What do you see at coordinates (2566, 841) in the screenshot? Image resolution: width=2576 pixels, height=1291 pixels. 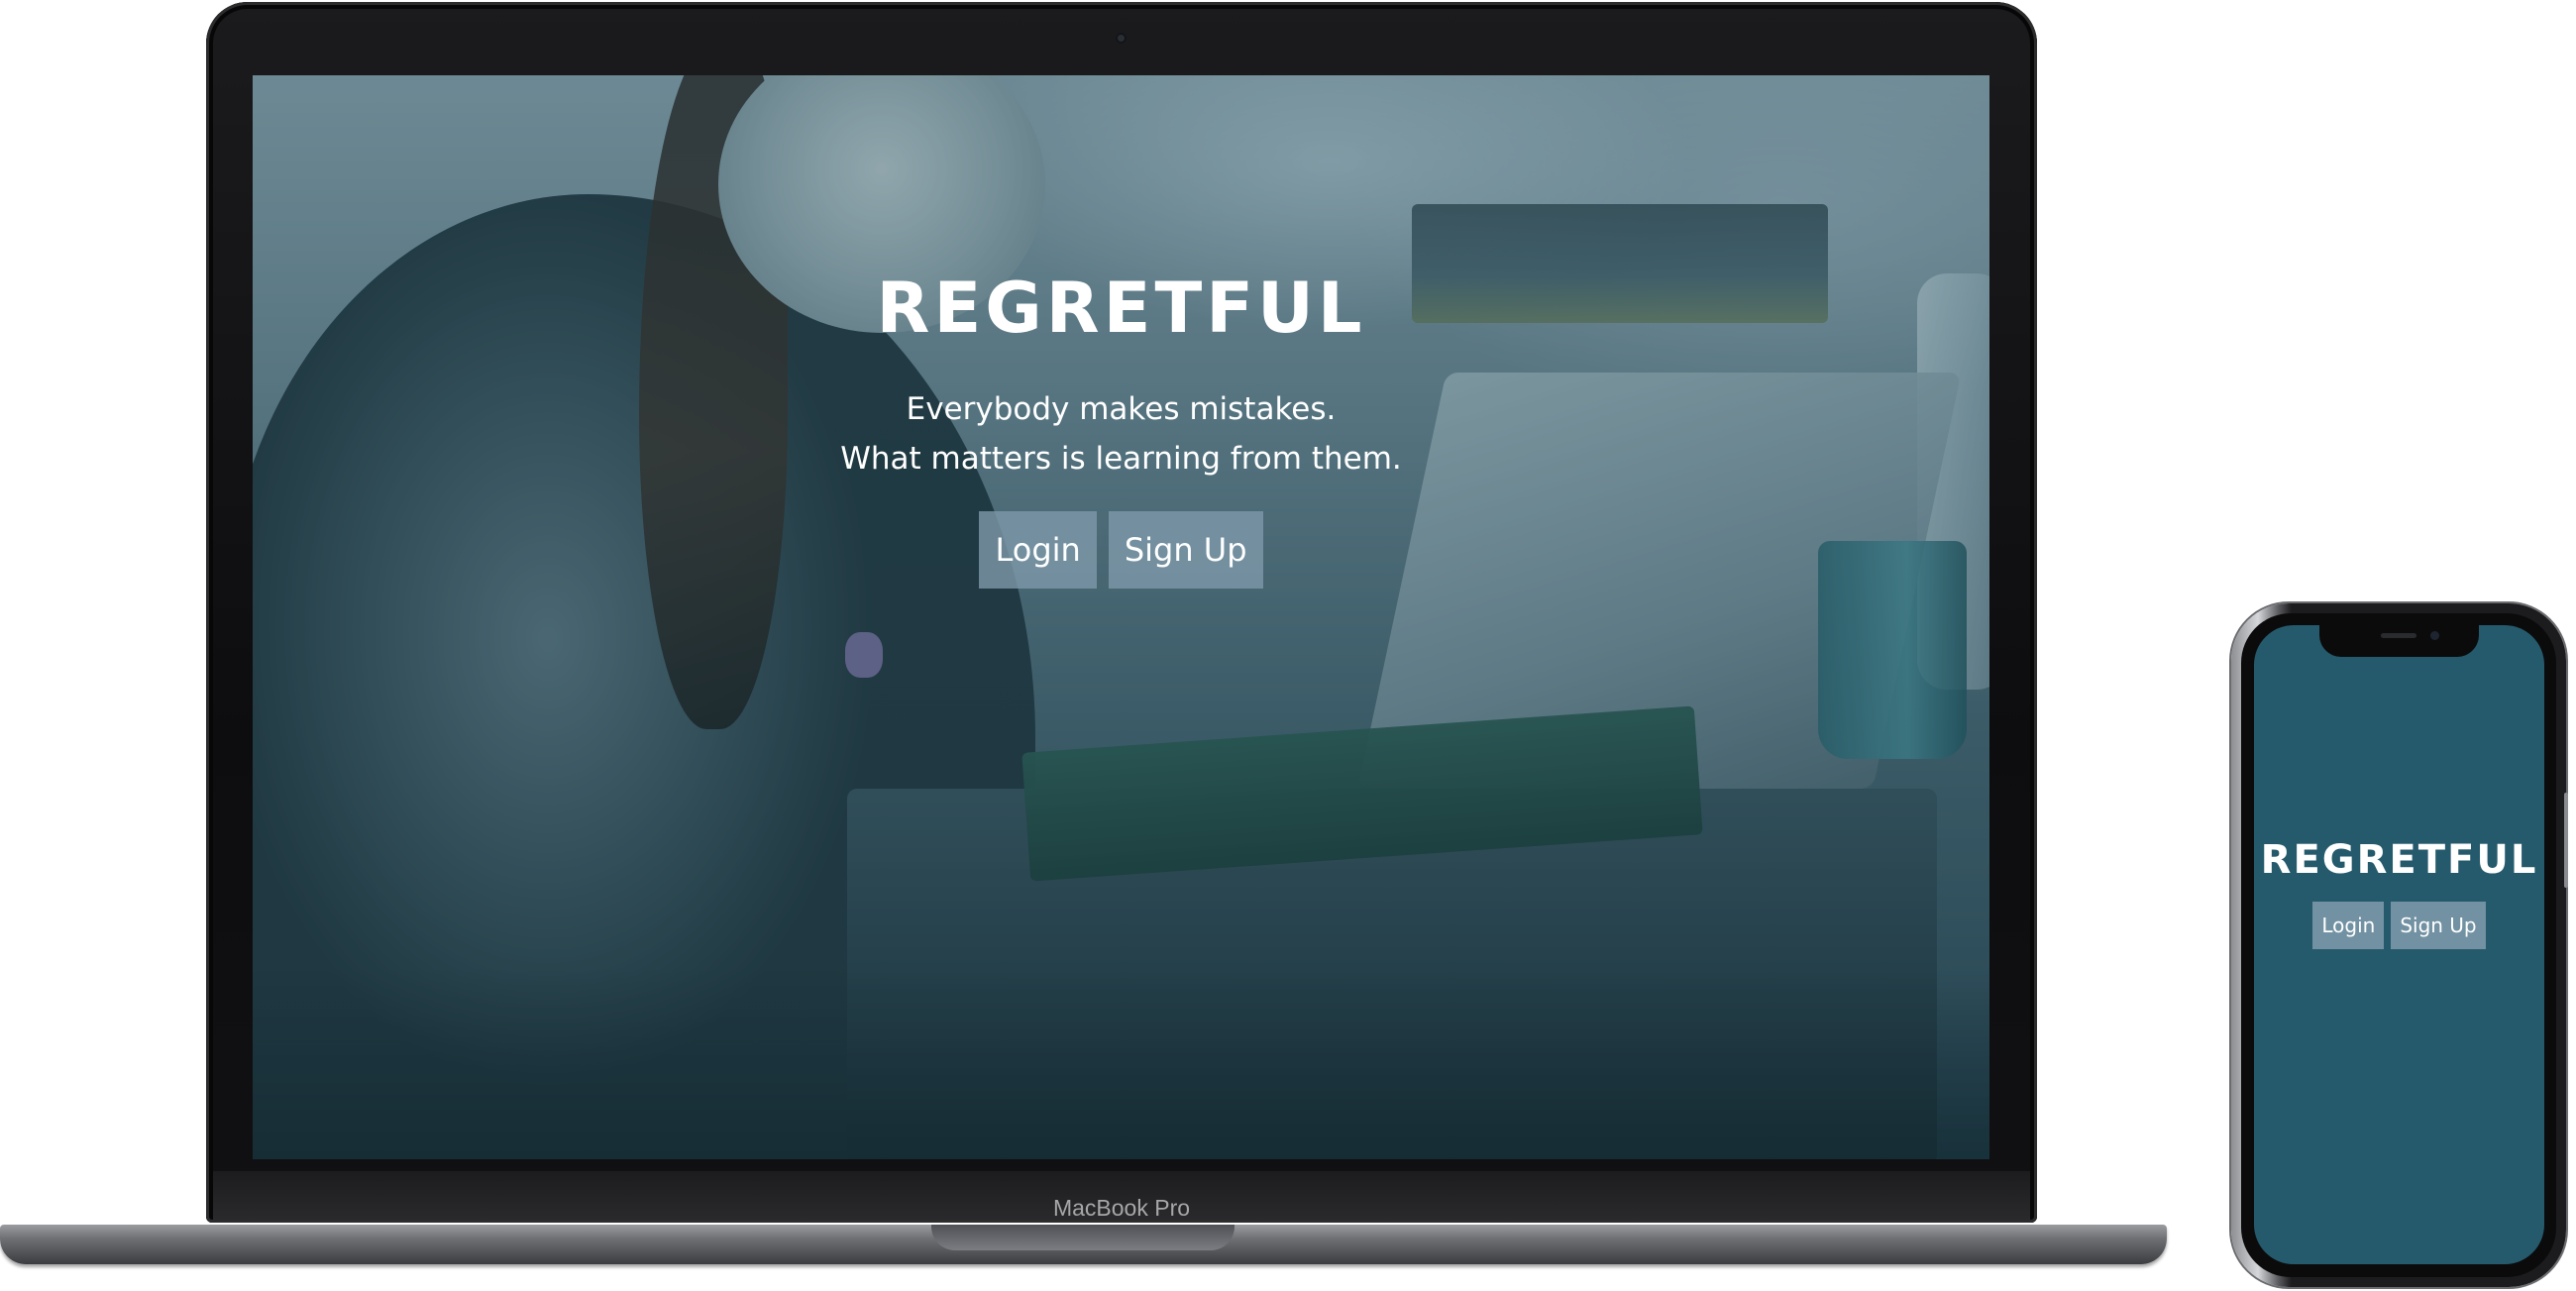 I see `phone-side-button` at bounding box center [2566, 841].